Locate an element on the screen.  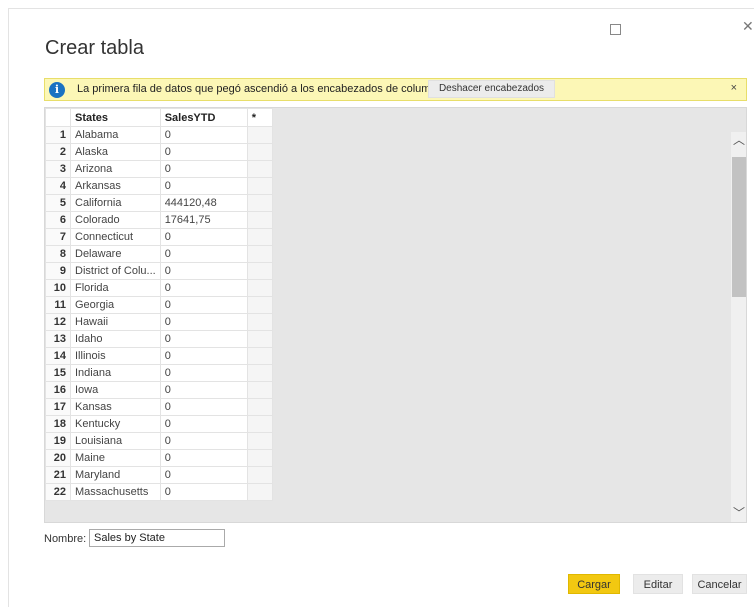
column-header-salesytd: SalesYTD is located at coordinates (203, 117).